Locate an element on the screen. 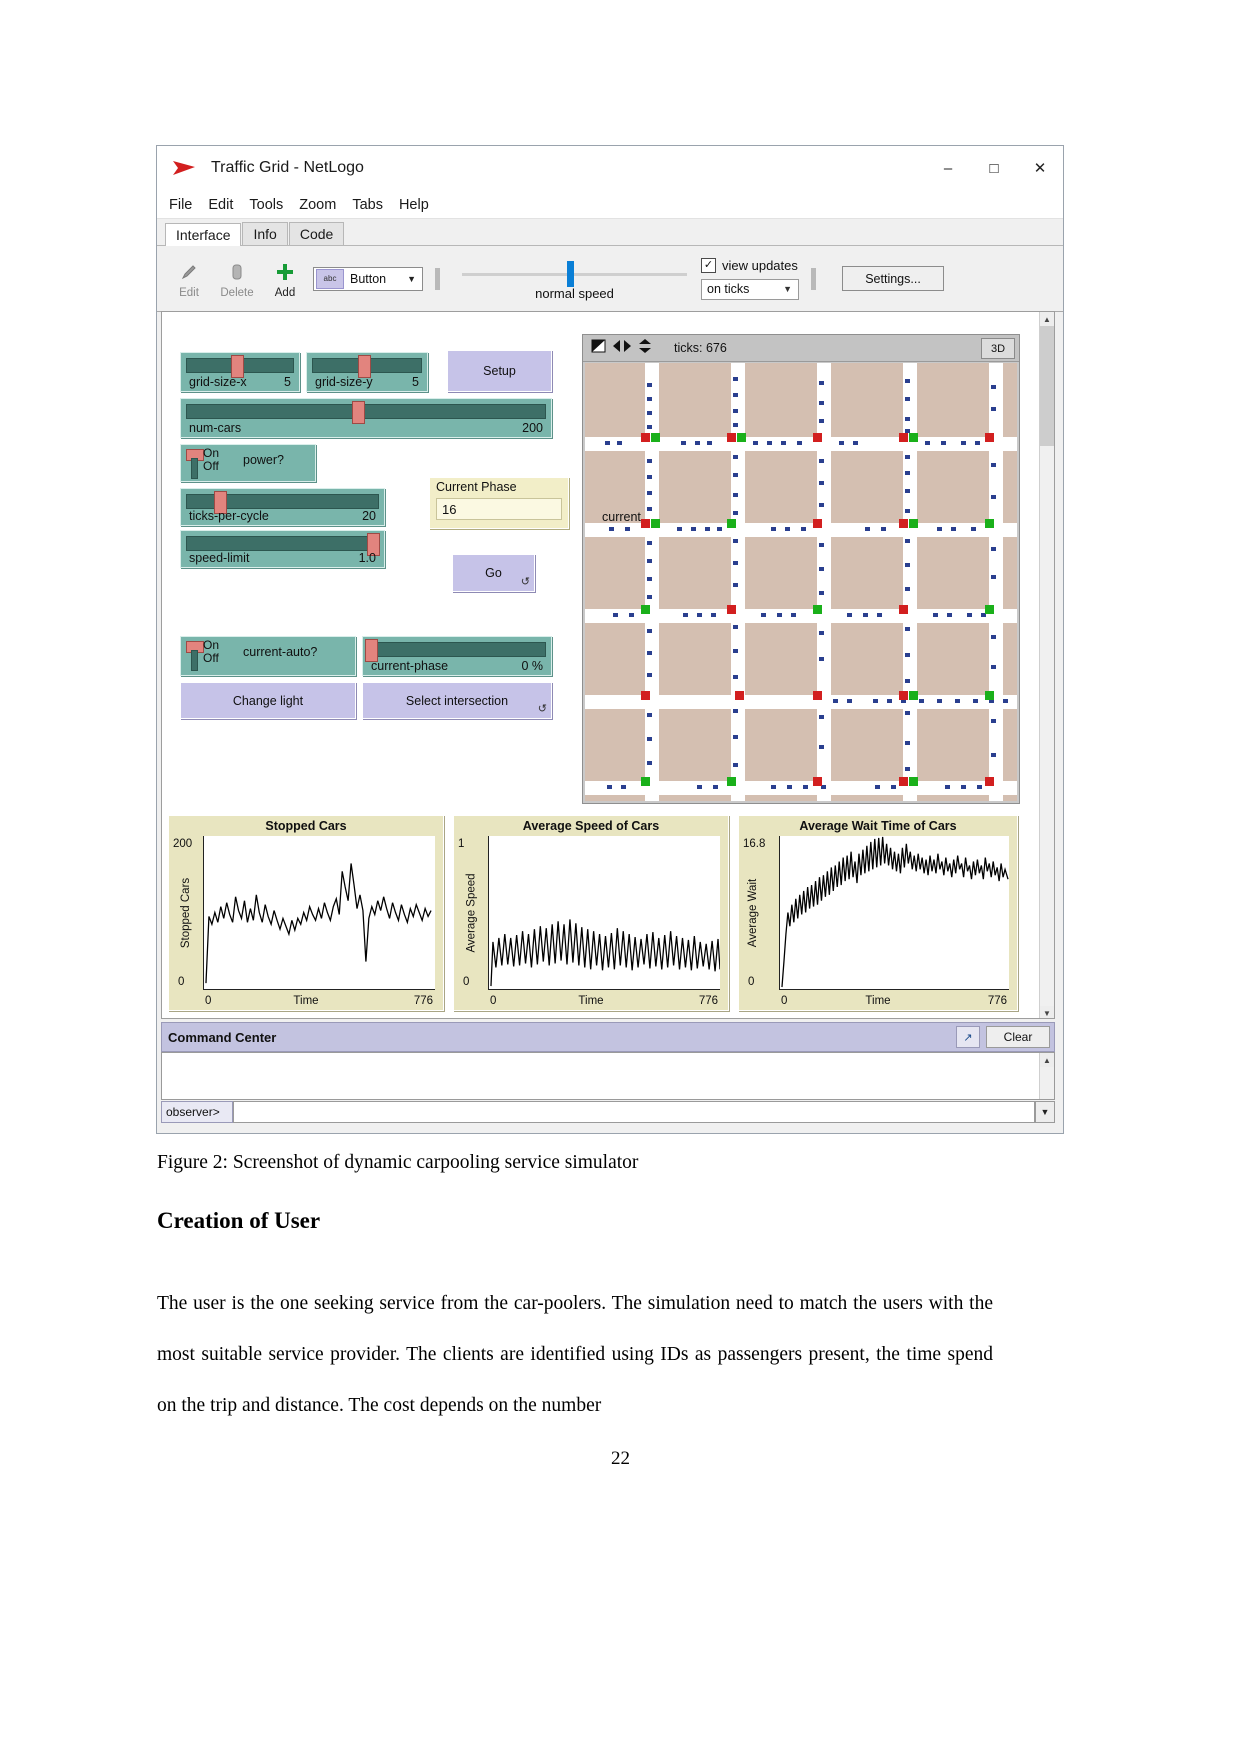 Image resolution: width=1241 pixels, height=1754 pixels. tab-code: Code is located at coordinates (316, 233).